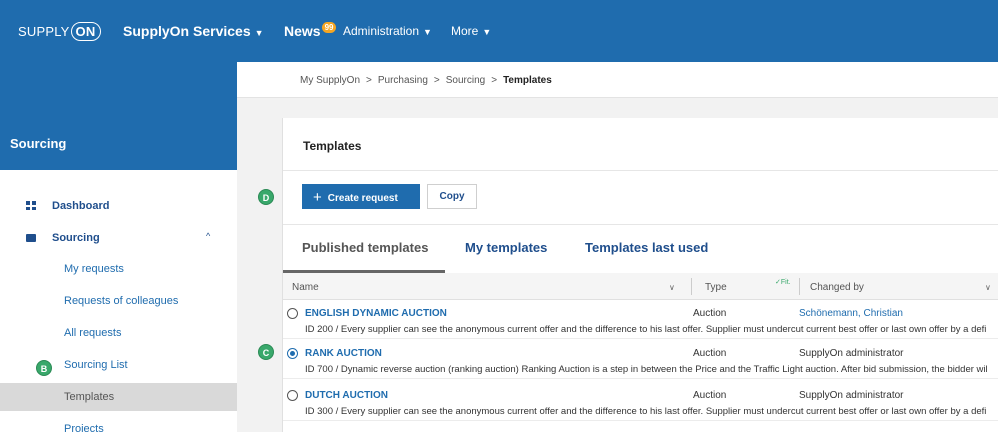 This screenshot has height=432, width=998. I want to click on chevron-up-icon: ^, so click(208, 236).